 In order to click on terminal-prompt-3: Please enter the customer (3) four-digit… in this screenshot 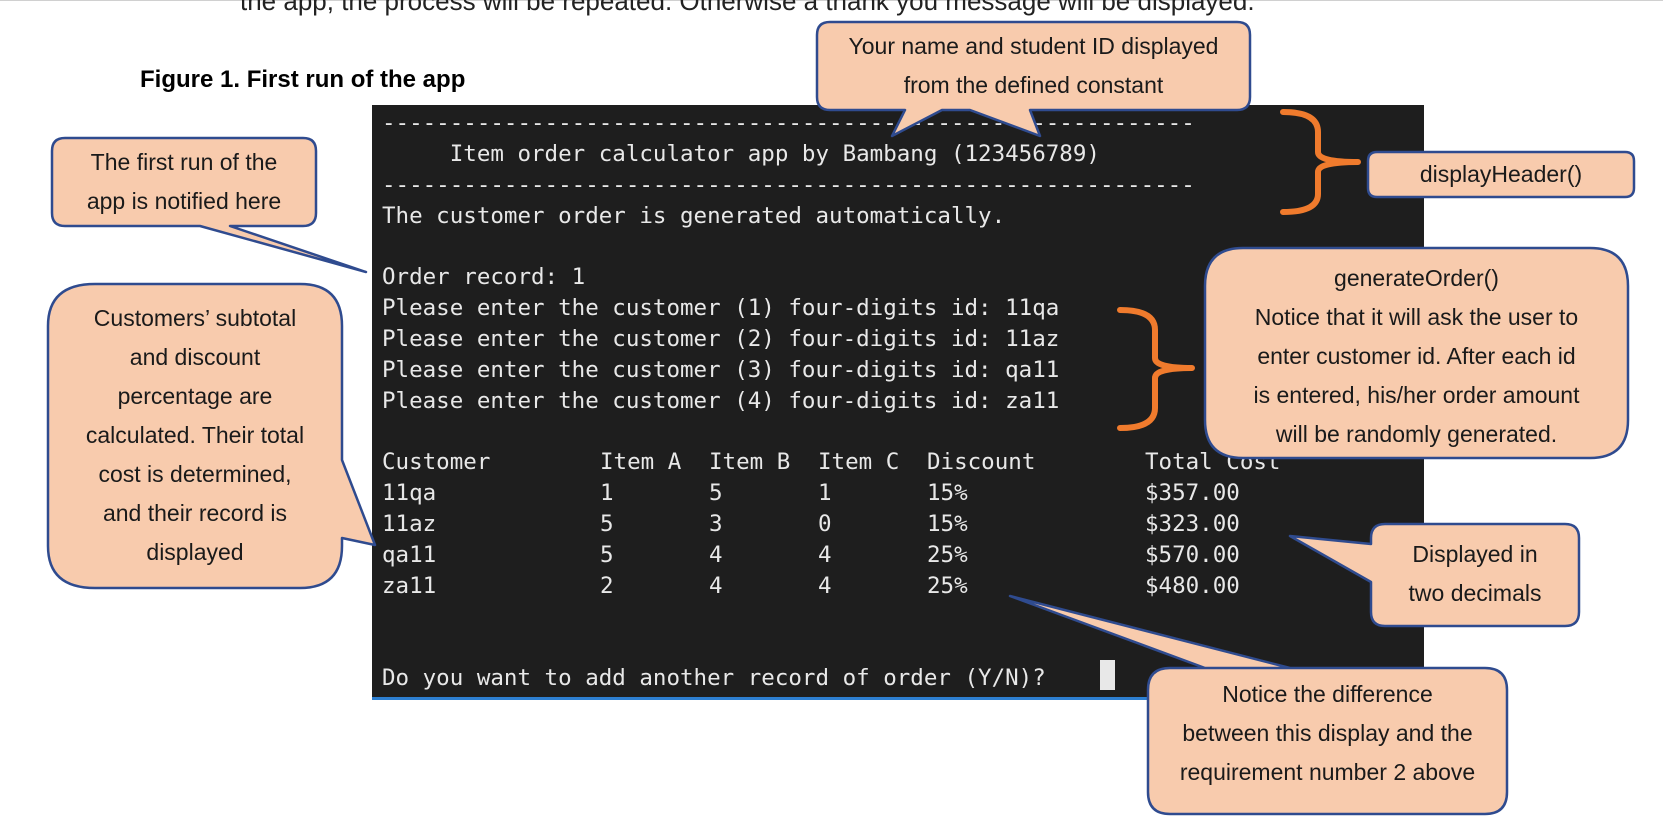, I will do `click(721, 370)`.